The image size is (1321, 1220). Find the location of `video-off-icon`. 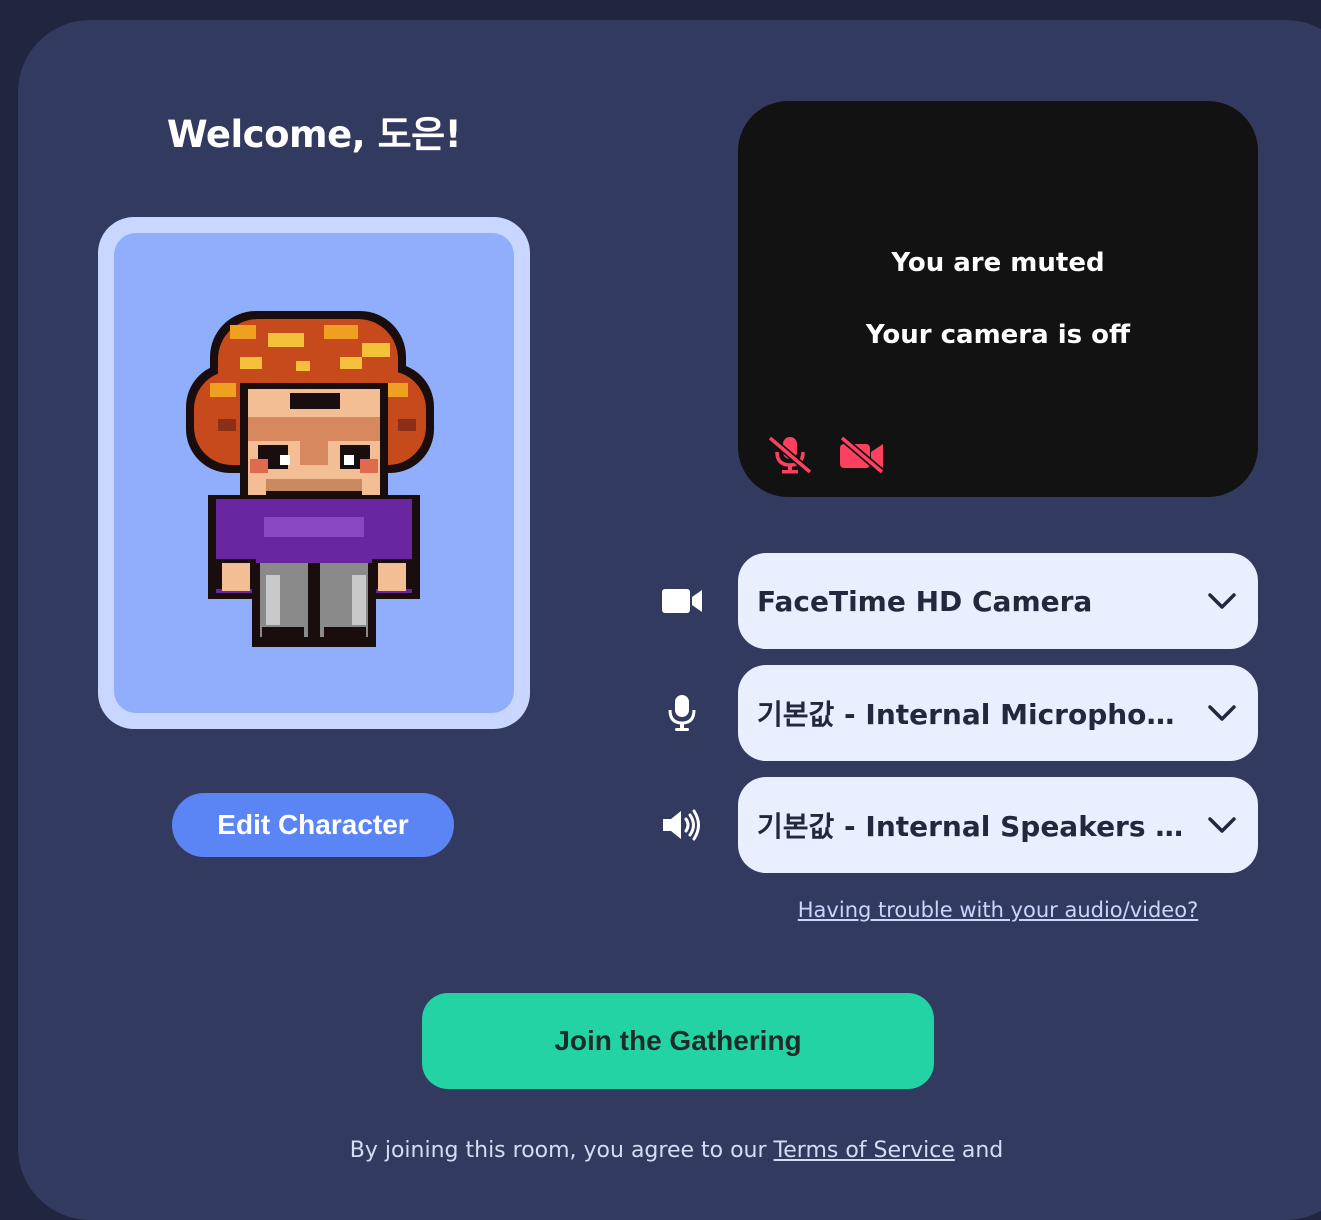

video-off-icon is located at coordinates (862, 455).